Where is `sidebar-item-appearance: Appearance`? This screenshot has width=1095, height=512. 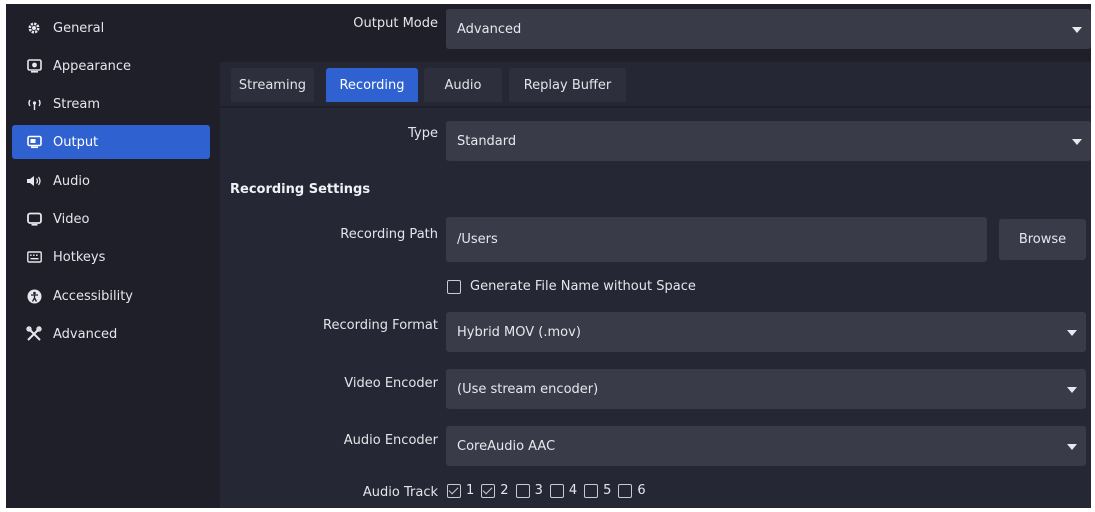 sidebar-item-appearance: Appearance is located at coordinates (111, 66).